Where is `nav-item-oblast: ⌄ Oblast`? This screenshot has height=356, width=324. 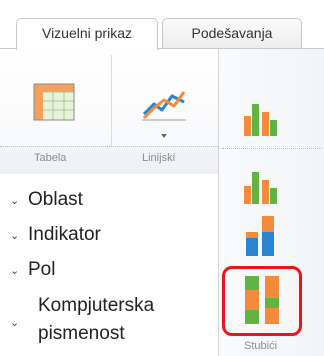
nav-item-oblast: ⌄ Oblast is located at coordinates (46, 200).